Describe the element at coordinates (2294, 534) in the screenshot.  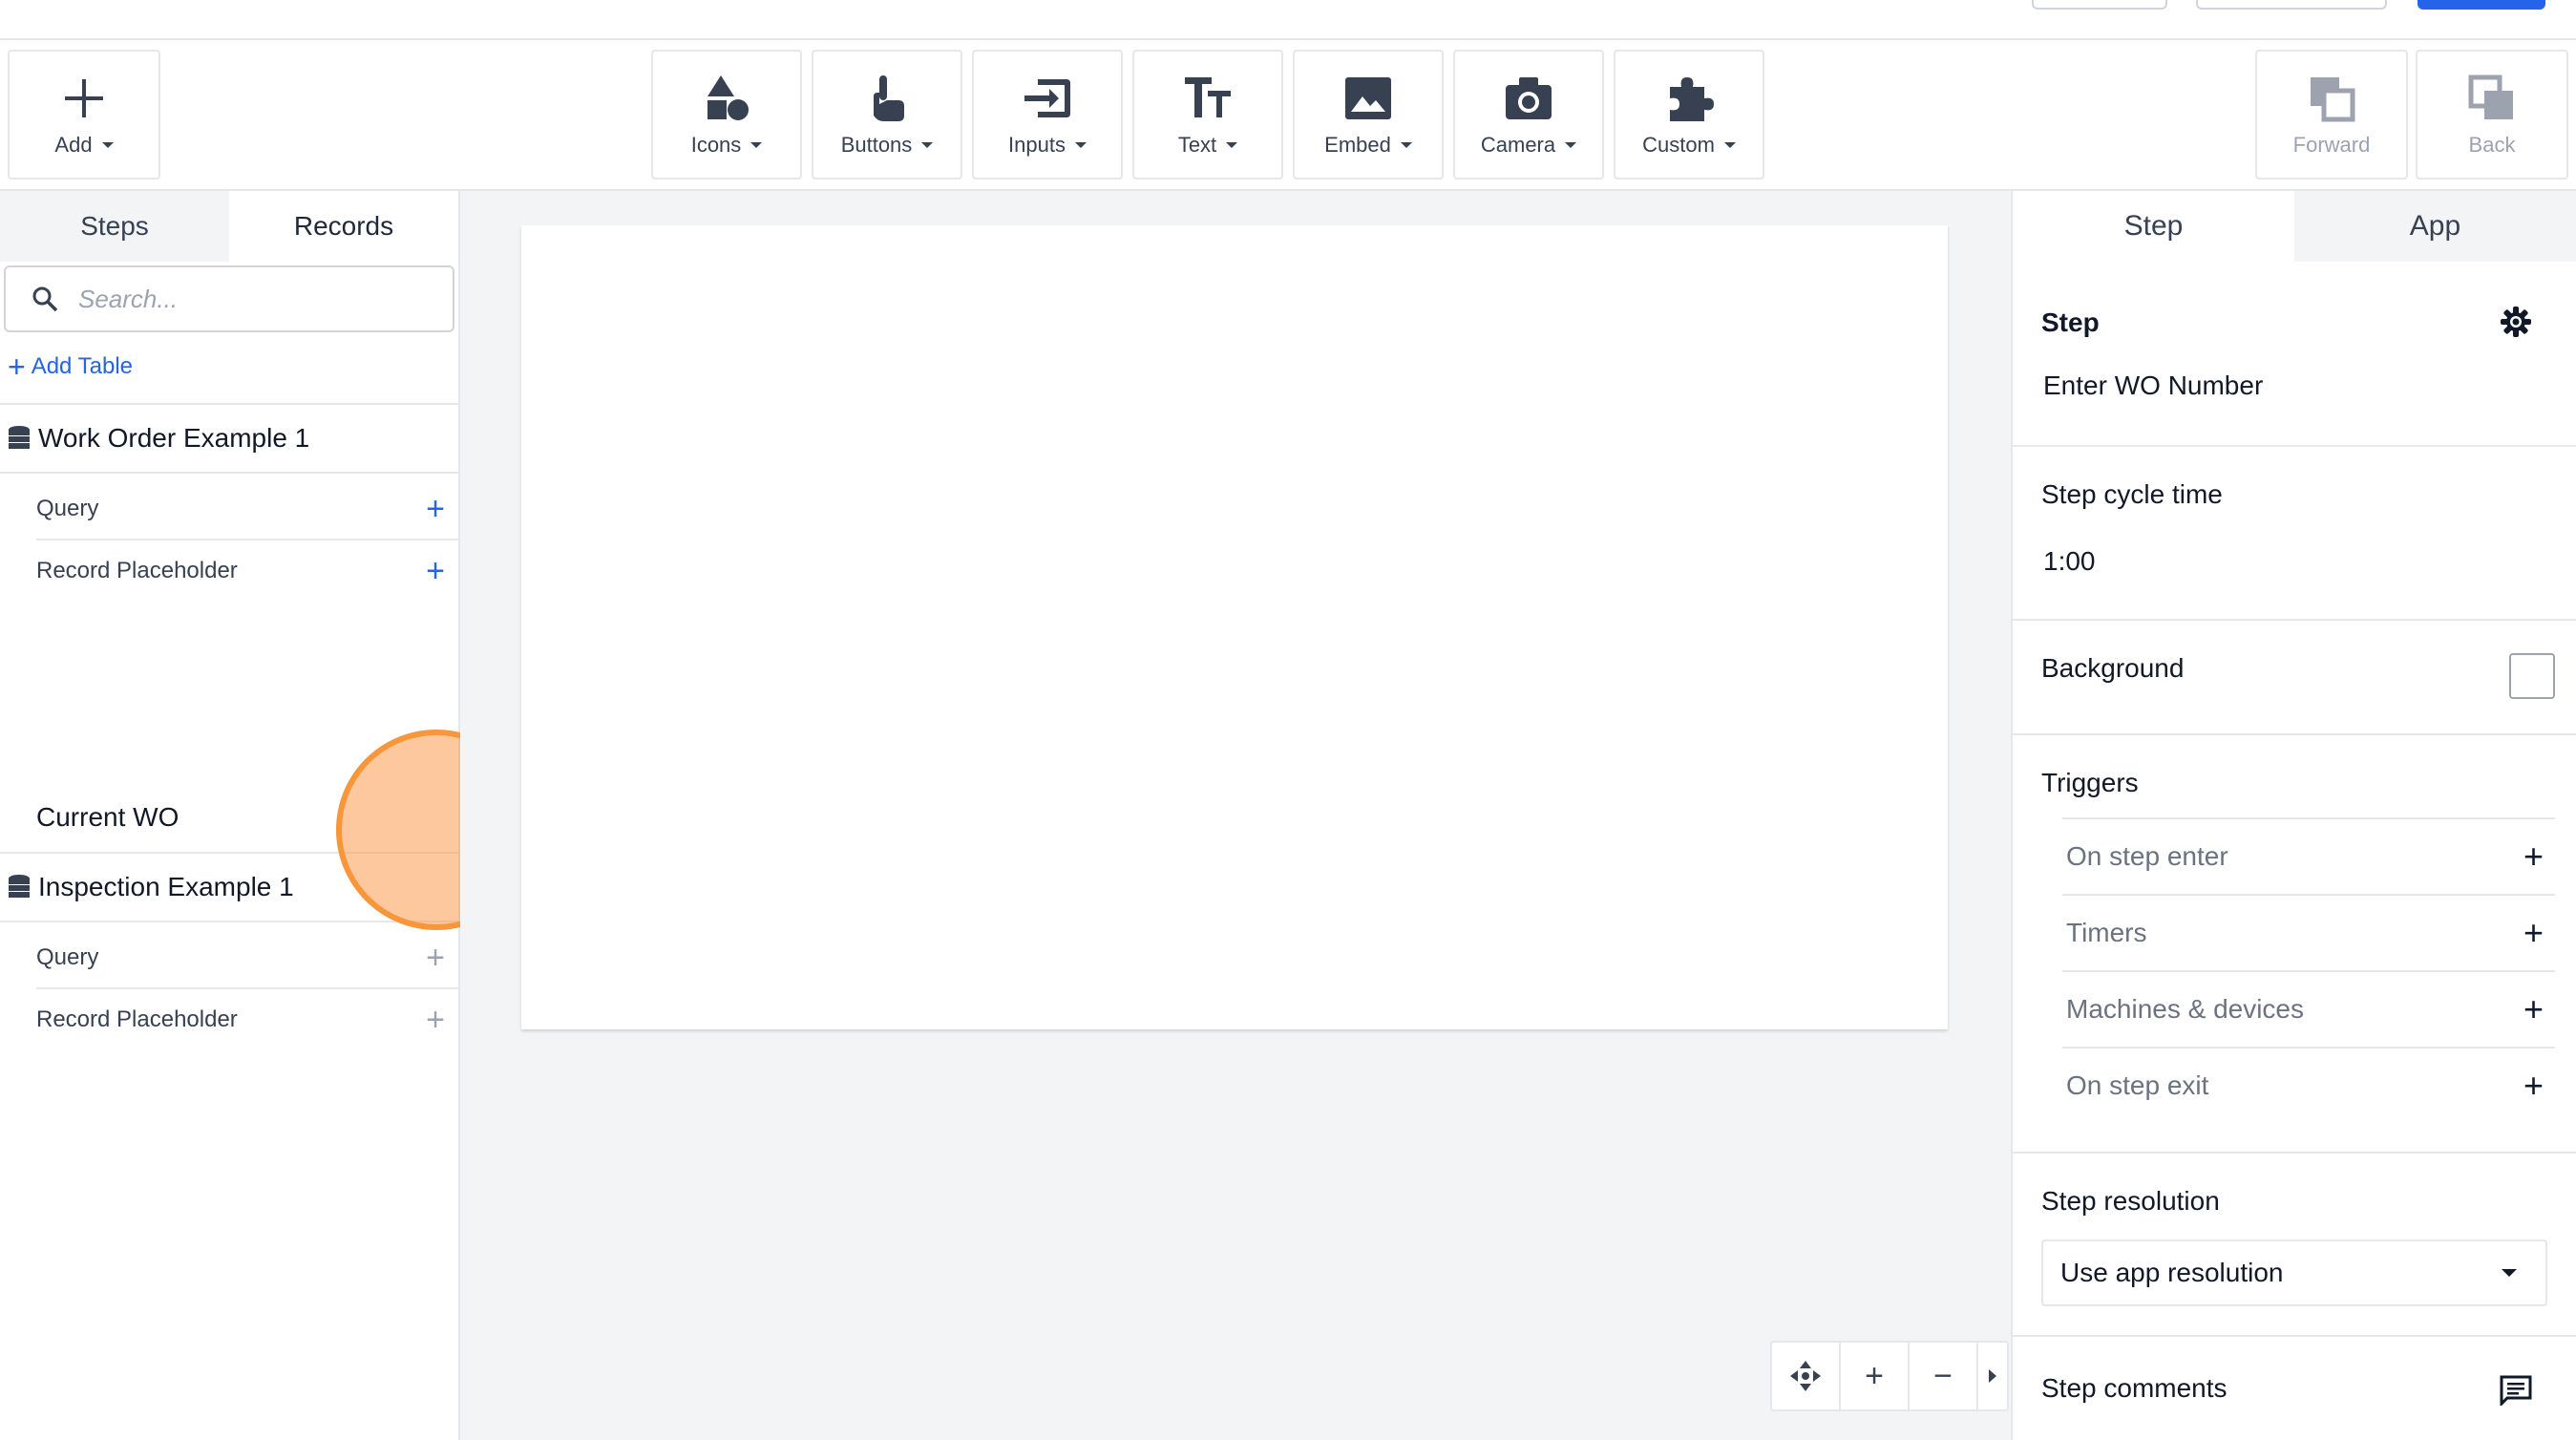
I see `cycle-time-section: Step cycle time 1:00` at that location.